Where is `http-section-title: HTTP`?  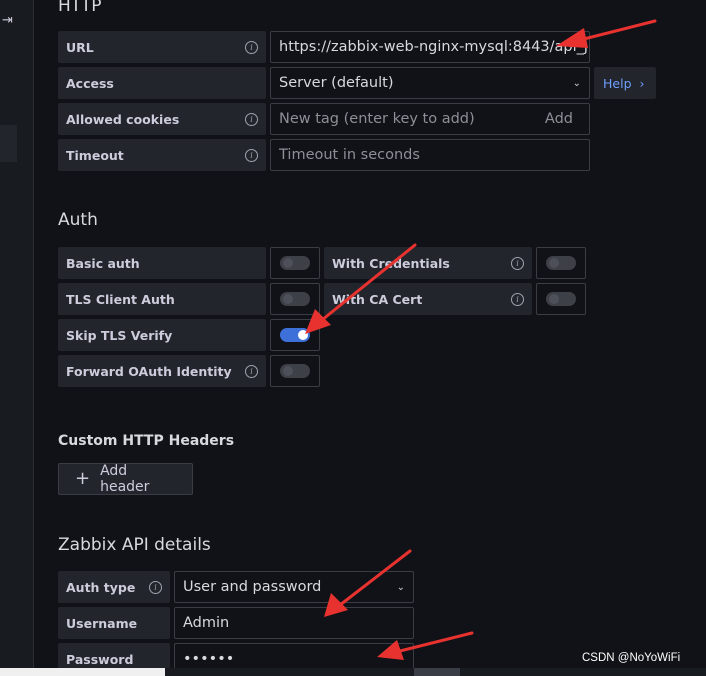
http-section-title: HTTP is located at coordinates (80, 8).